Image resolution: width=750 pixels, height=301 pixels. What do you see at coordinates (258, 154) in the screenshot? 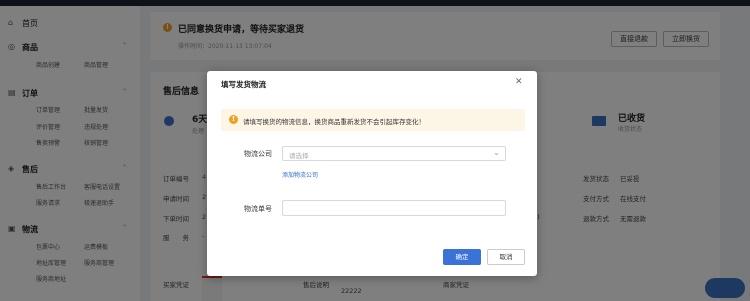
I see `company-label: 物流公司` at bounding box center [258, 154].